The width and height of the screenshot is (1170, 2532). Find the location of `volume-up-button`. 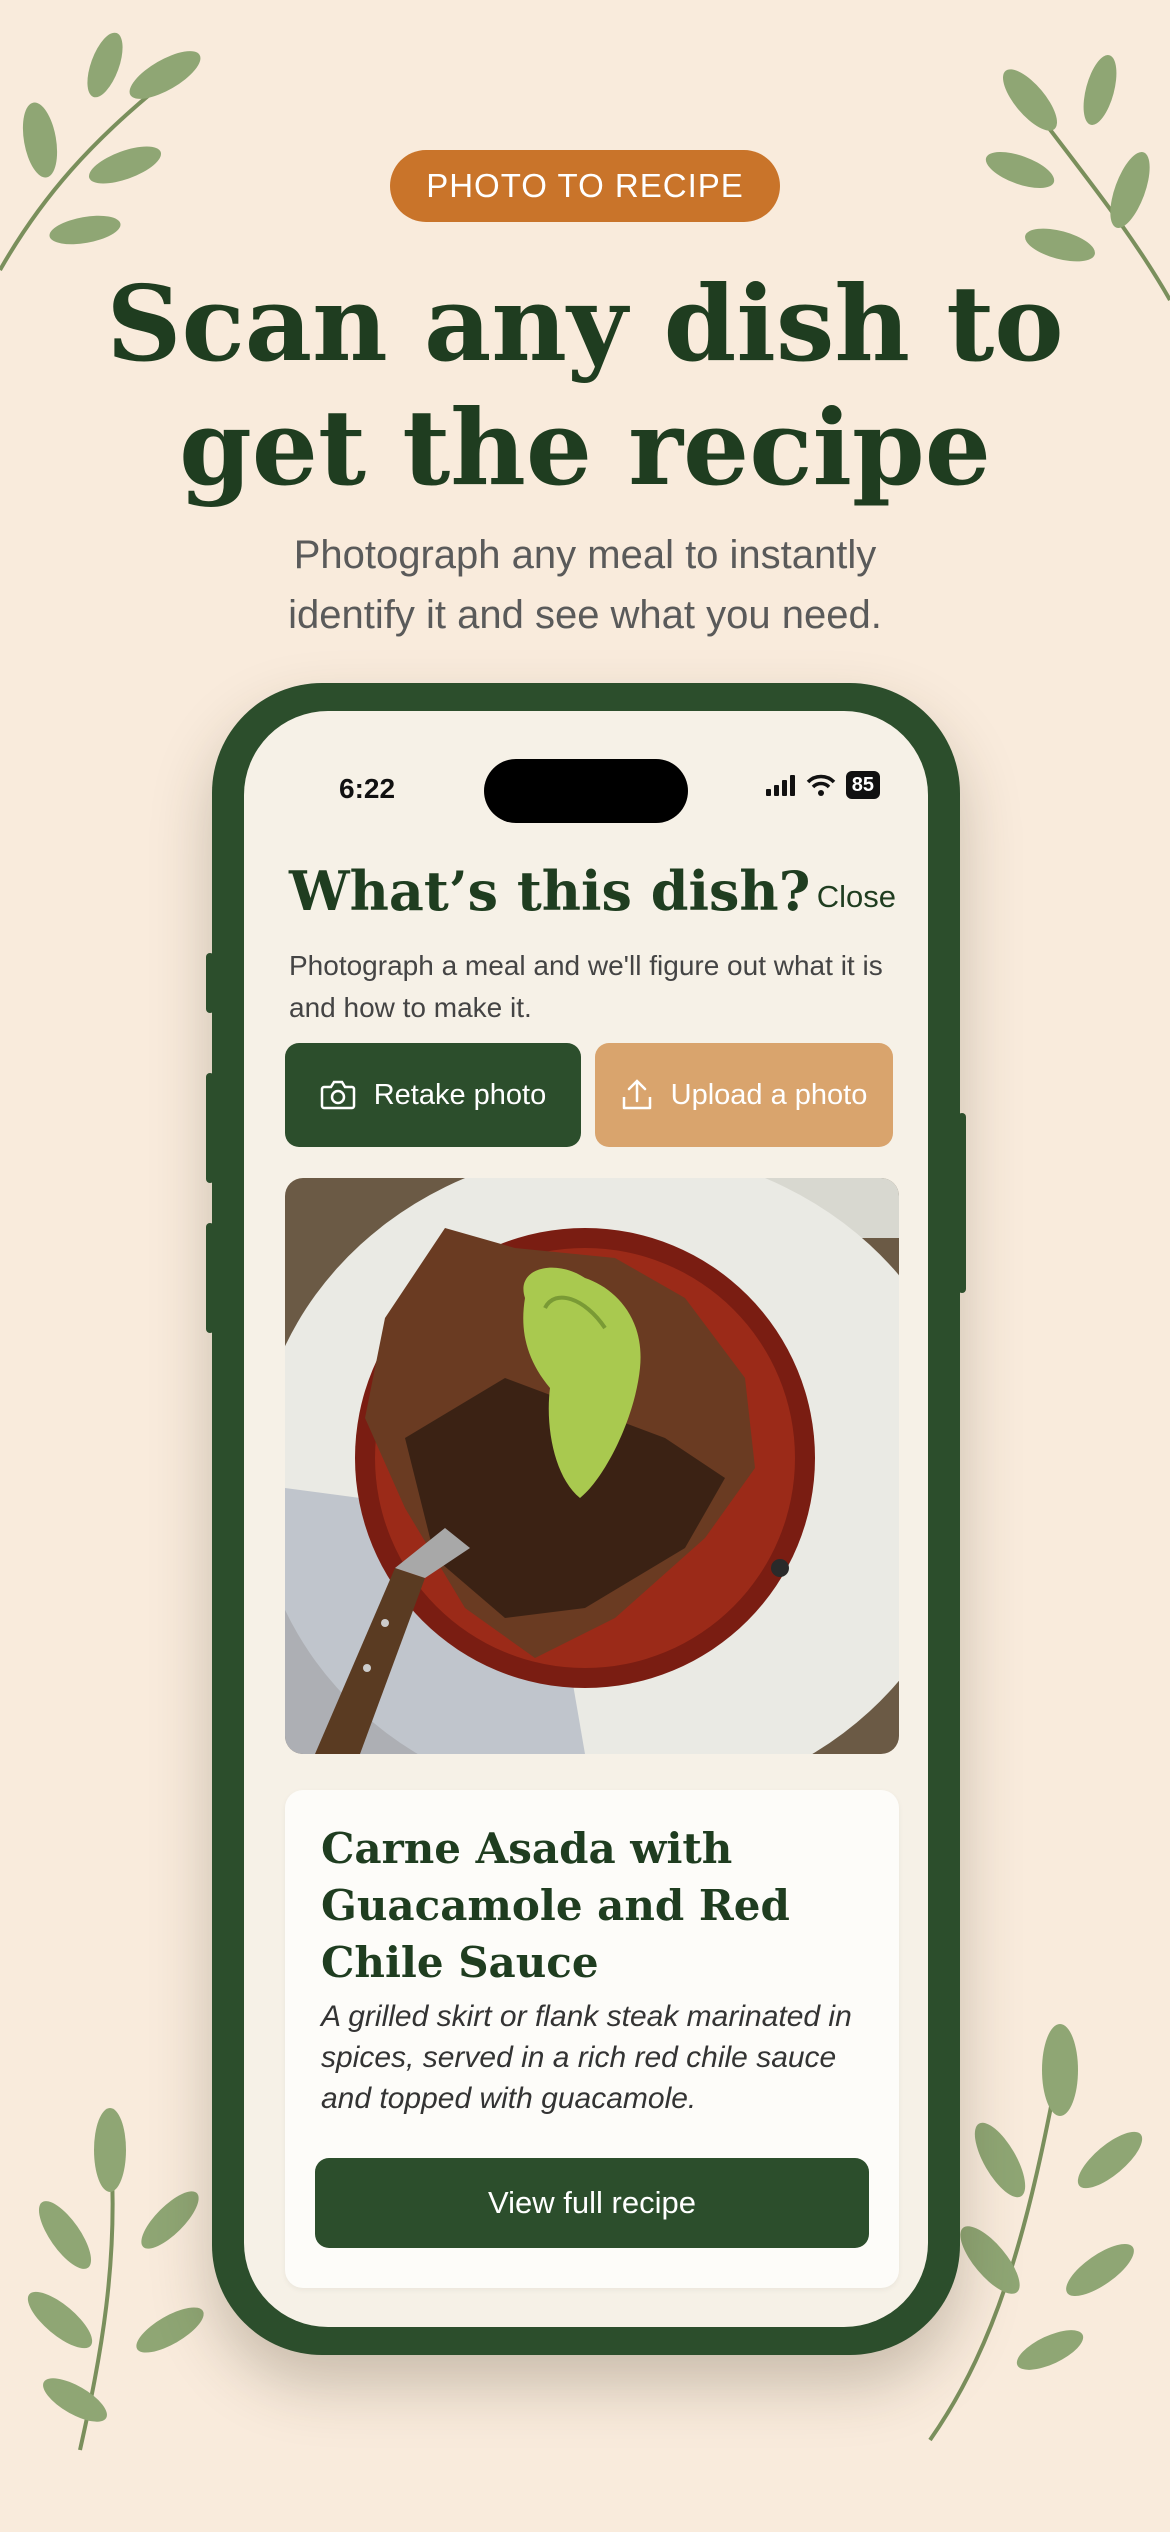

volume-up-button is located at coordinates (210, 1128).